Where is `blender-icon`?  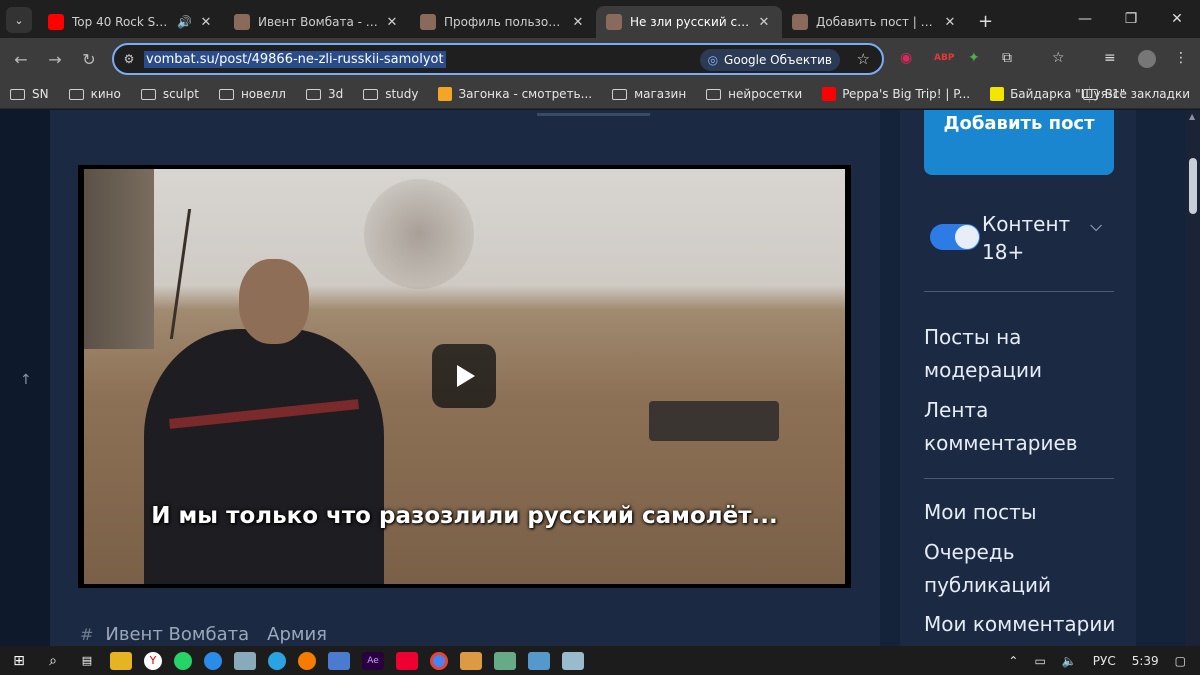 blender-icon is located at coordinates (307, 660).